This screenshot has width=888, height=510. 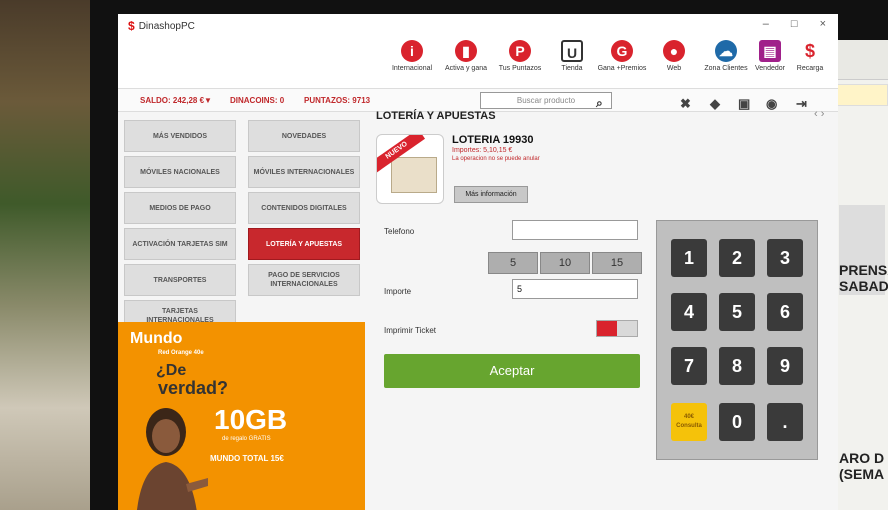 I want to click on window-controls: – □ ×, so click(x=794, y=24).